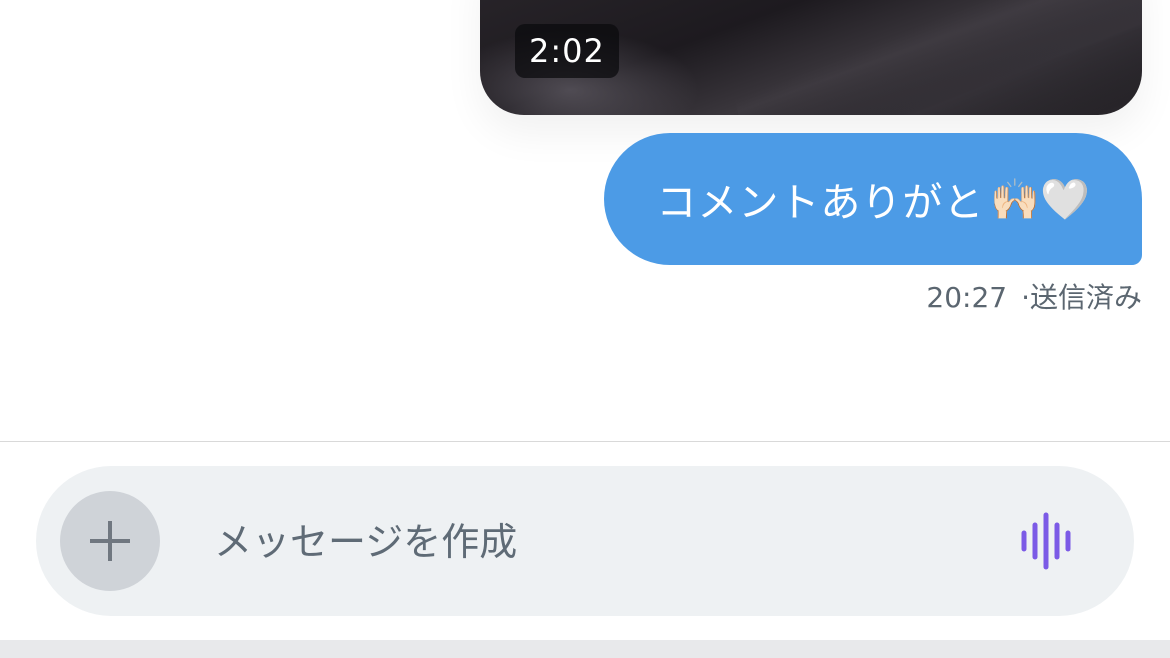  I want to click on message-text: コメントありがと, so click(820, 203).